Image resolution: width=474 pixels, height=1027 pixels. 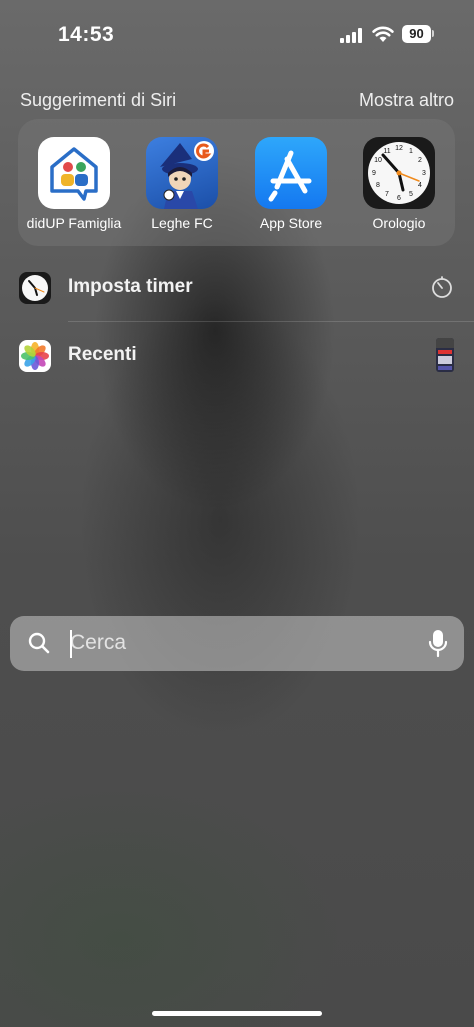 What do you see at coordinates (374, 173) in the screenshot?
I see `svg-text: 9` at bounding box center [374, 173].